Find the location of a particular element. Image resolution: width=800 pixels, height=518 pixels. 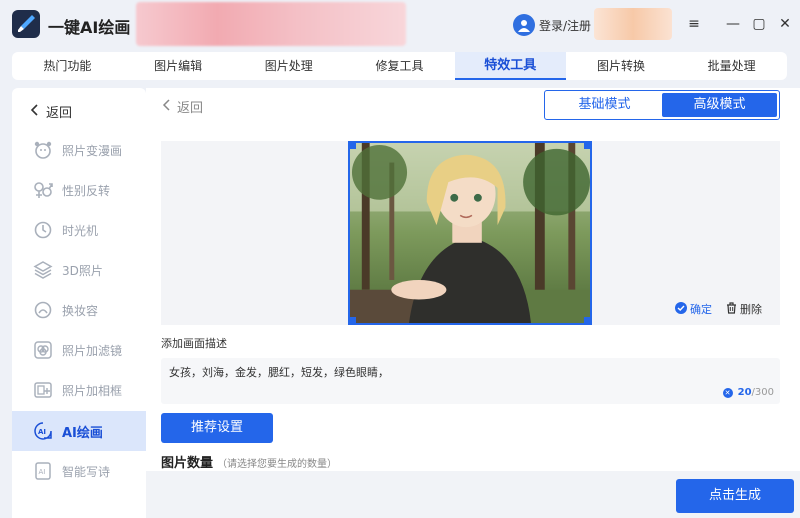

clock-icon is located at coordinates (43, 230).